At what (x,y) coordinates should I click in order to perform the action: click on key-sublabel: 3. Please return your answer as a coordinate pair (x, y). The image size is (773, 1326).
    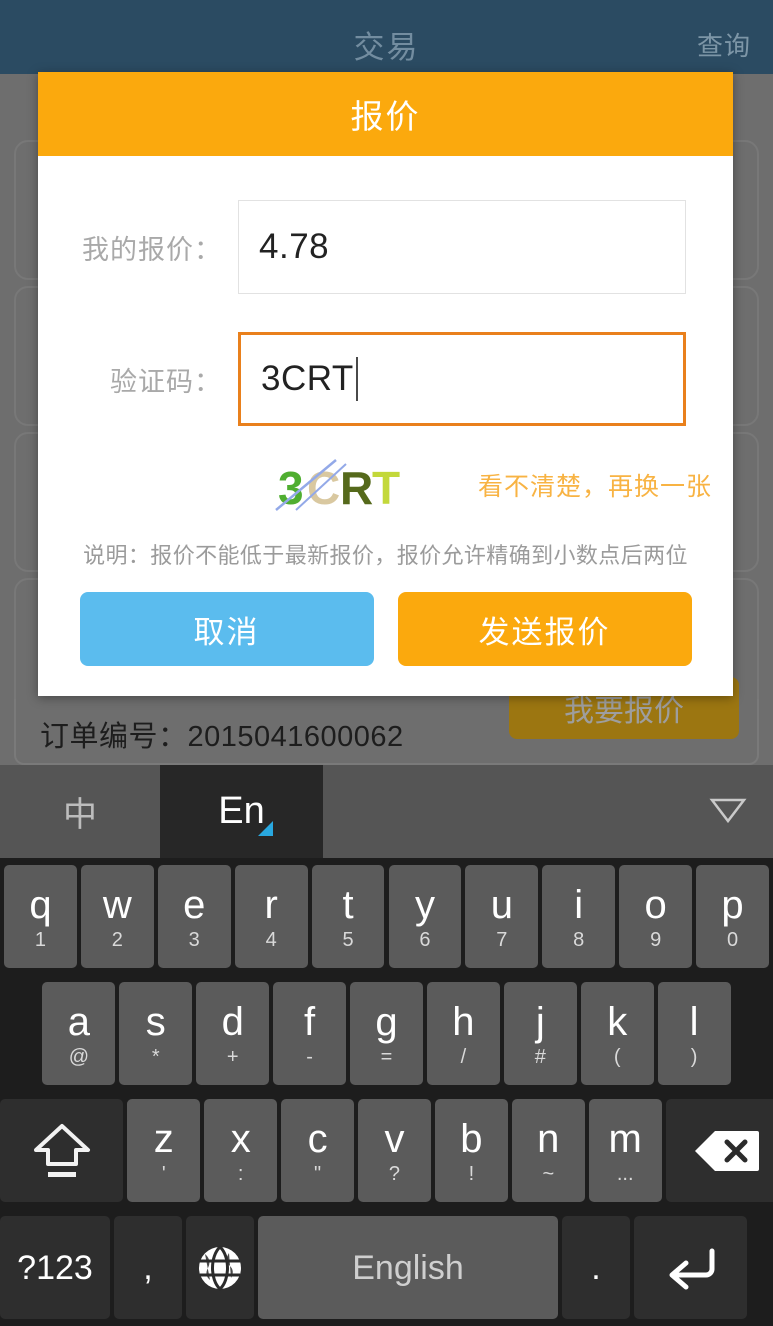
    Looking at the image, I should click on (194, 939).